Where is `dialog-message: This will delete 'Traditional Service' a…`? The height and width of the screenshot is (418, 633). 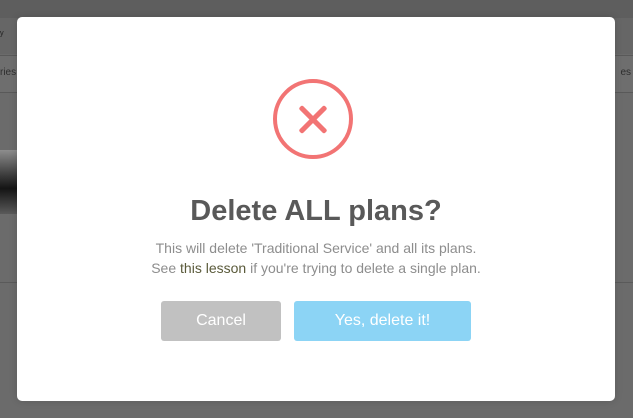
dialog-message: This will delete 'Traditional Service' a… is located at coordinates (316, 258).